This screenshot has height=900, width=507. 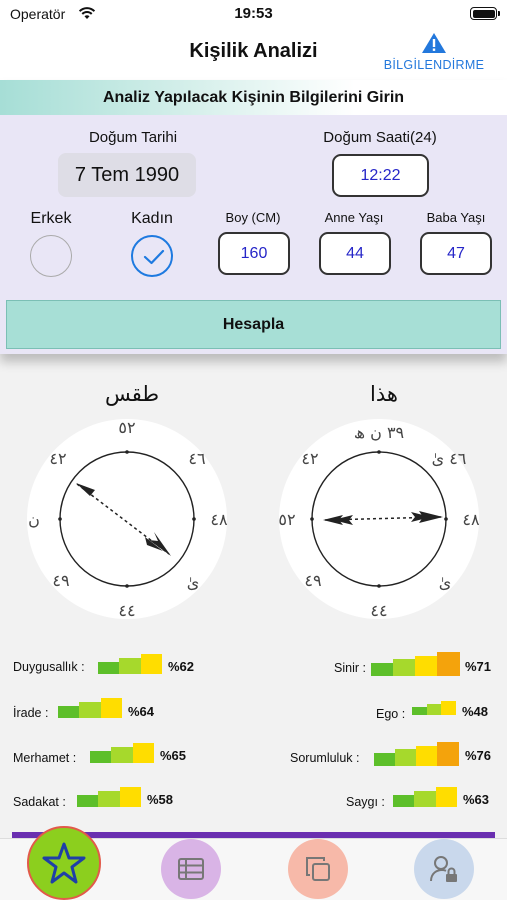 I want to click on birth-time-field: 12:22, so click(x=380, y=175).